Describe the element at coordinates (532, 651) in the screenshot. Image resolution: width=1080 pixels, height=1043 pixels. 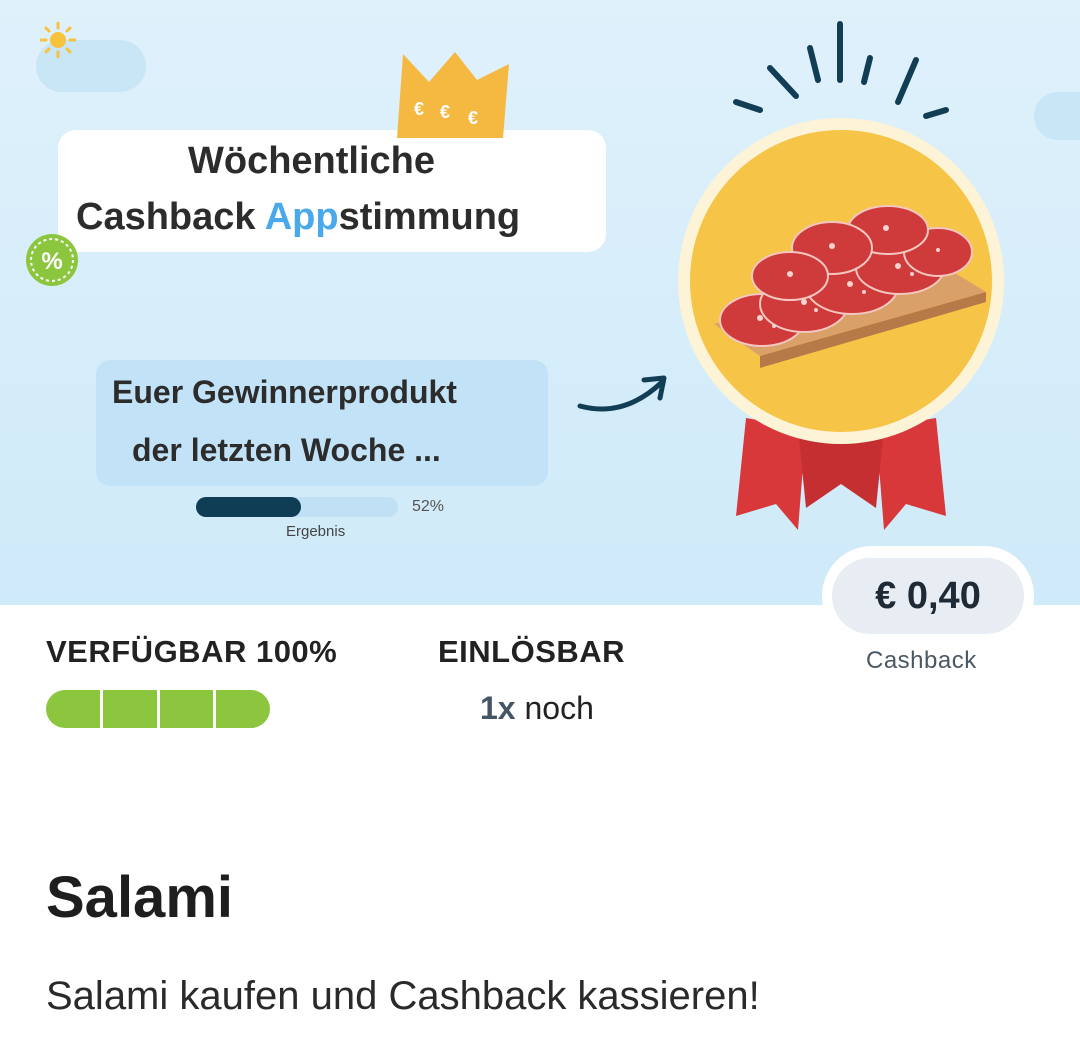
I see `redeemable-label: EINLÖSBAR` at that location.